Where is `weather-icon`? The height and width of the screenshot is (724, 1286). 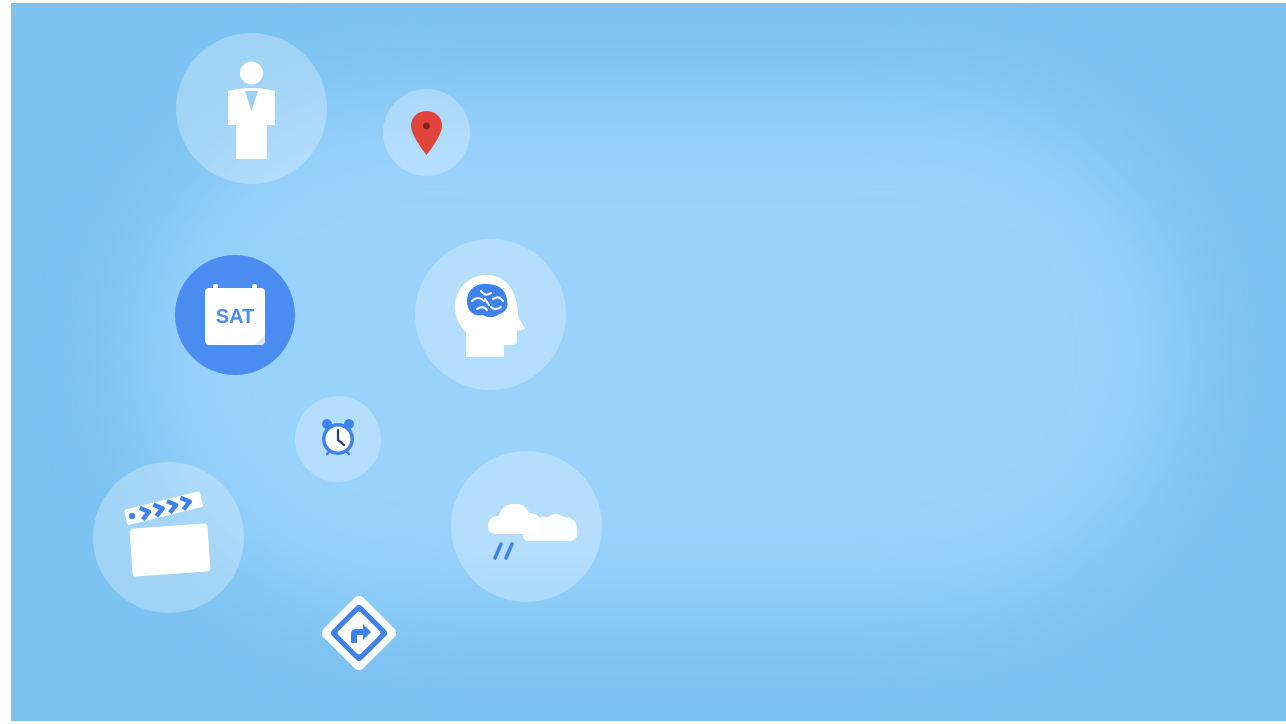
weather-icon is located at coordinates (532, 531).